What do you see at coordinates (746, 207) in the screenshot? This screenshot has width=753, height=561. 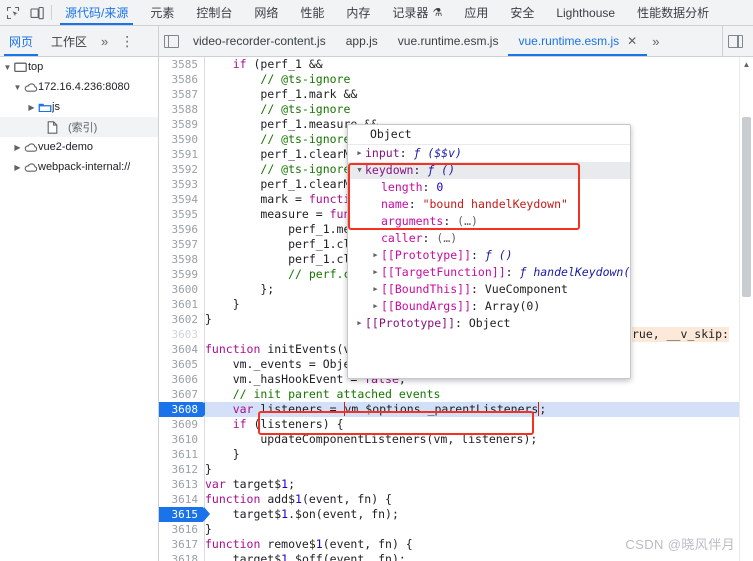 I see `scrollbar-thumb` at bounding box center [746, 207].